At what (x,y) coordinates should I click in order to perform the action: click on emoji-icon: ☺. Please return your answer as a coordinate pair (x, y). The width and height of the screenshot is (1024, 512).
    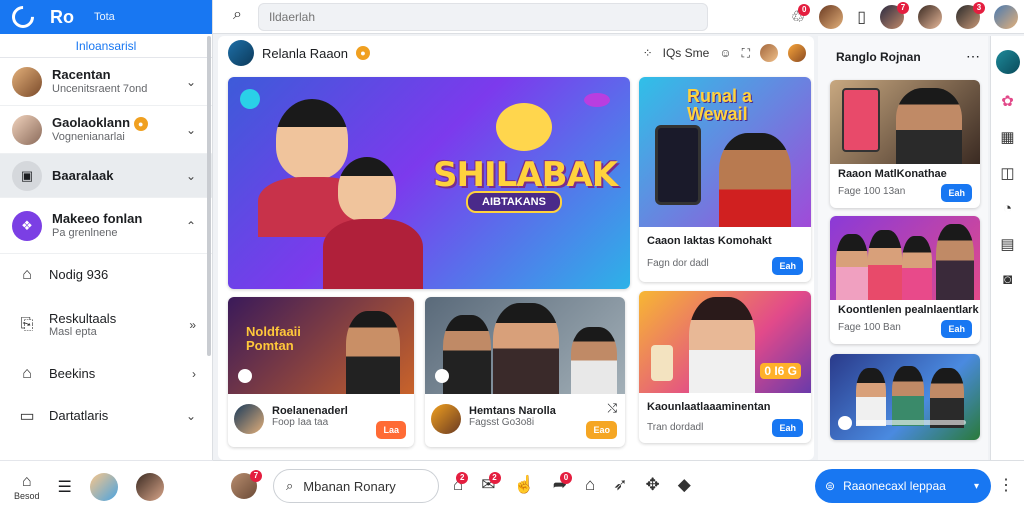
    Looking at the image, I should click on (725, 53).